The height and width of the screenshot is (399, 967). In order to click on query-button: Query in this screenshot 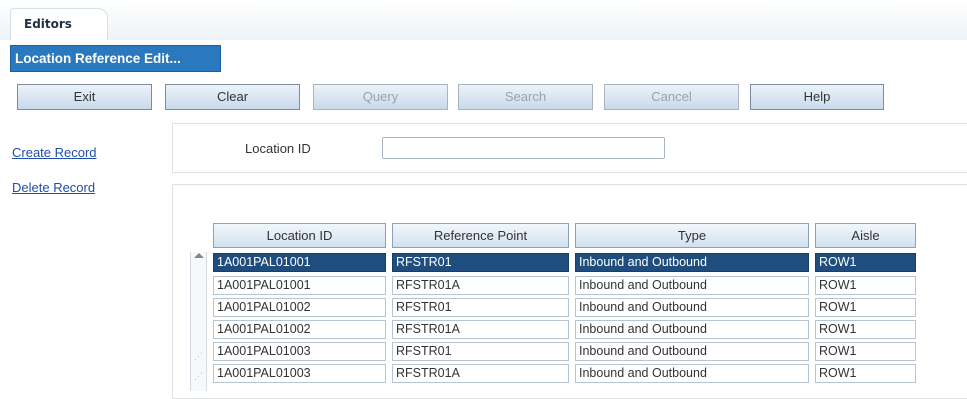, I will do `click(380, 97)`.